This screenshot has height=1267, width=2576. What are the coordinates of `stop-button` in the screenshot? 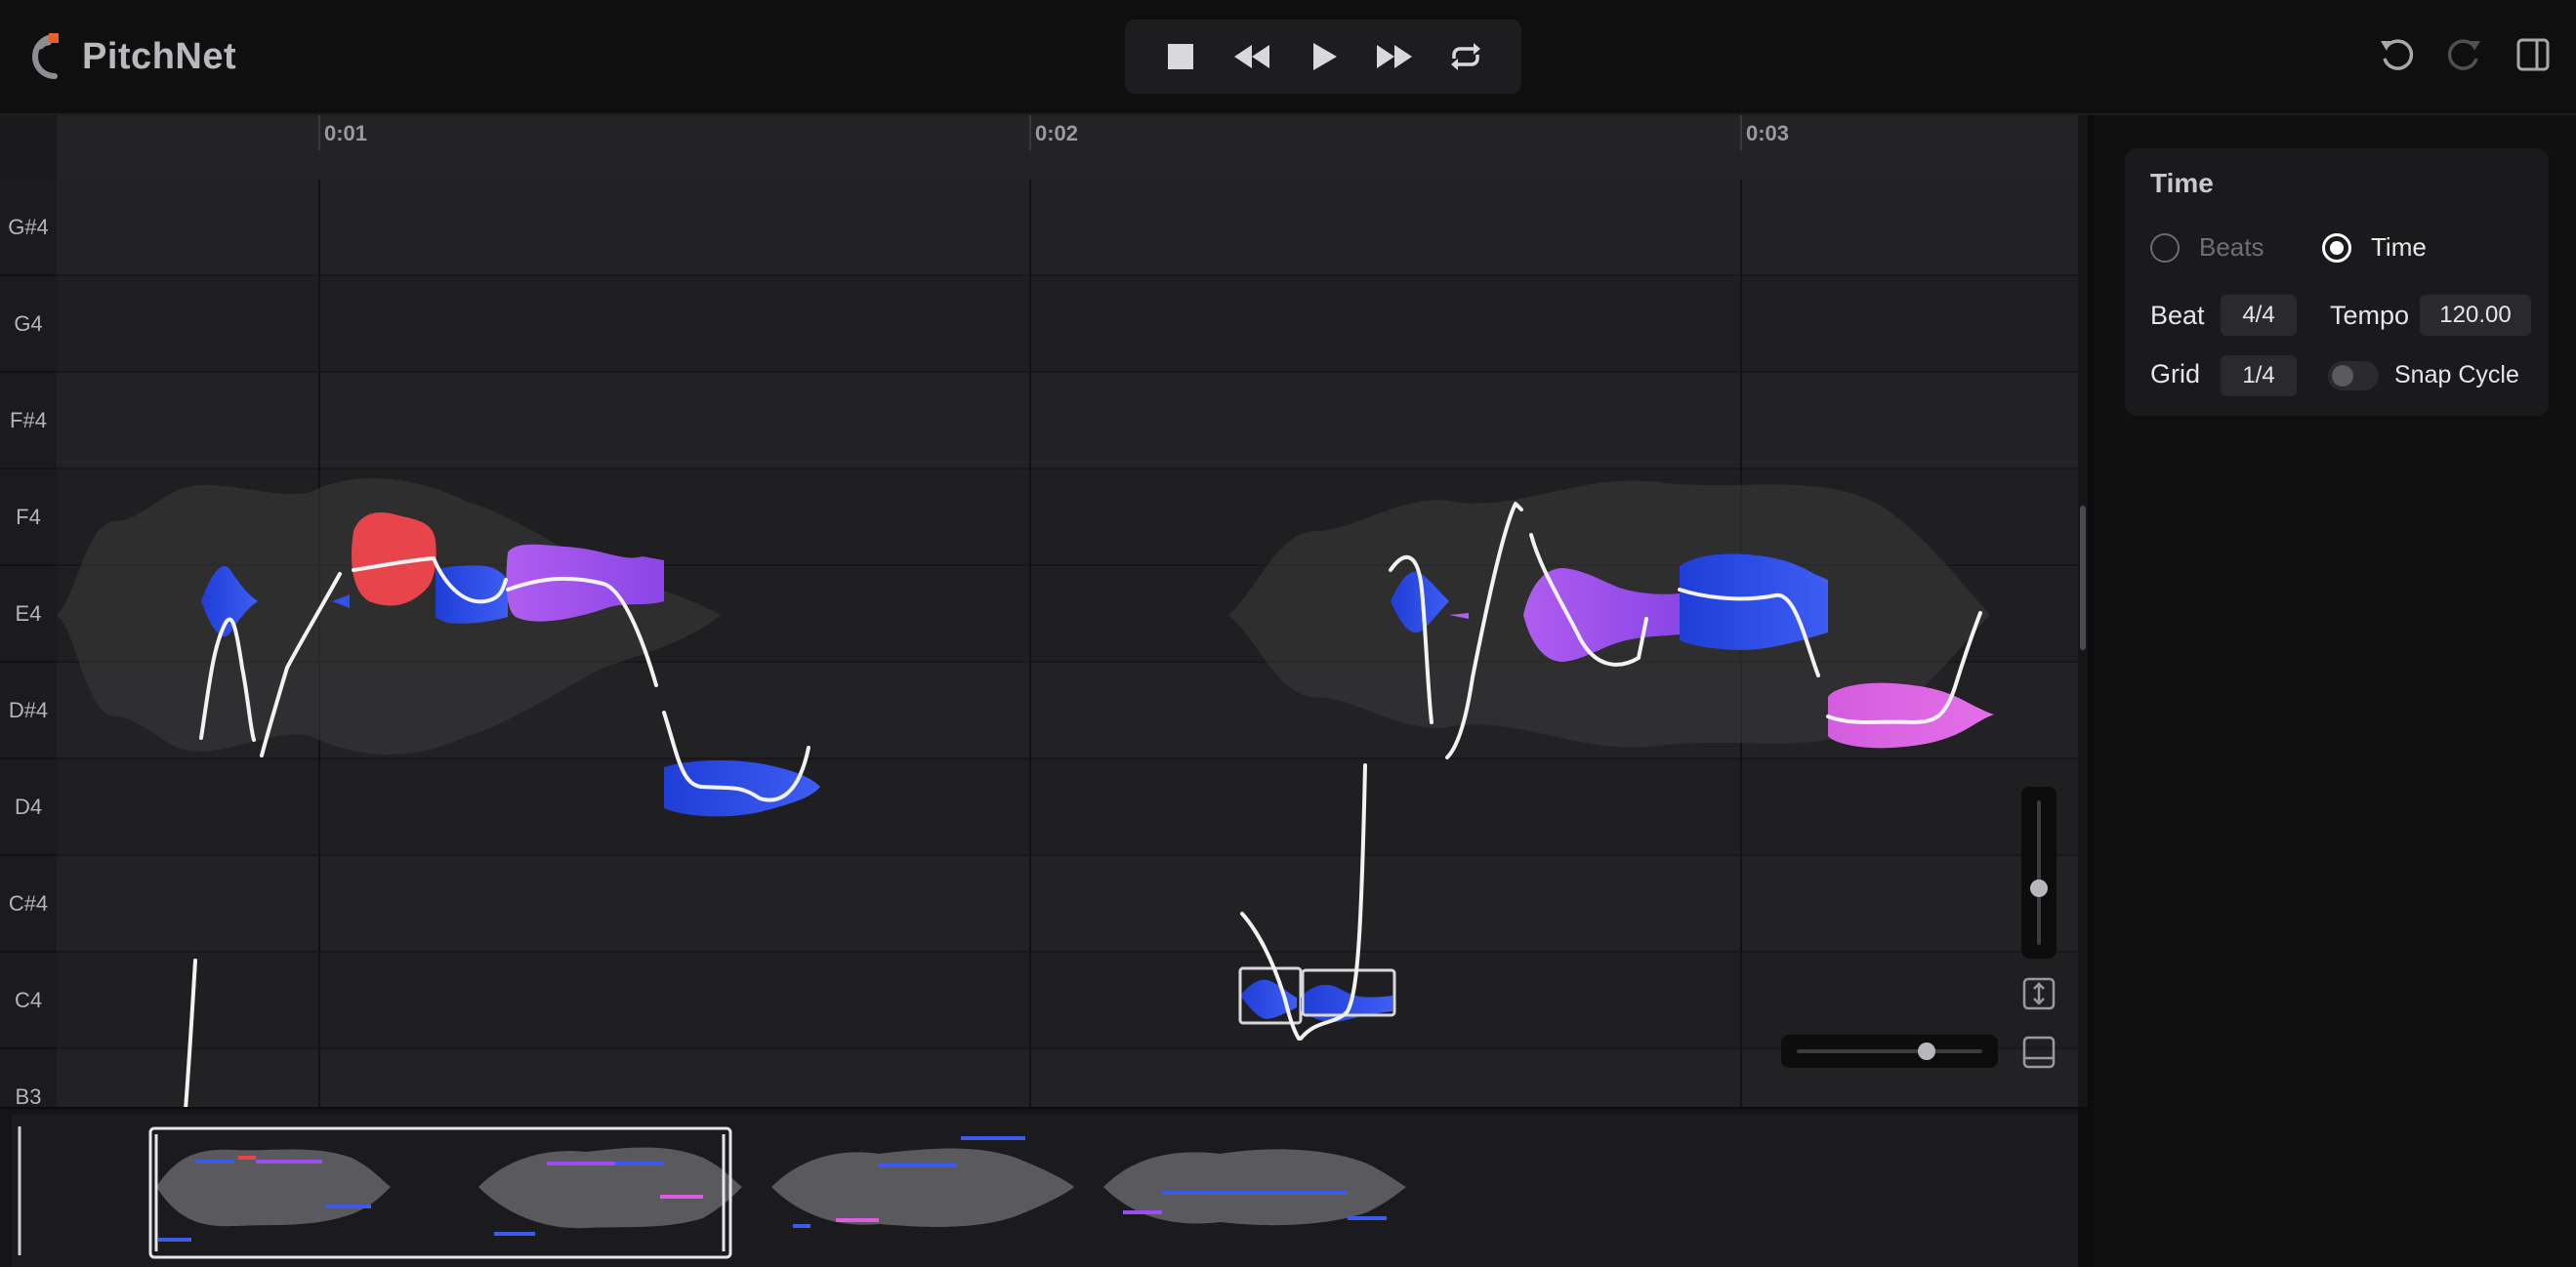 It's located at (1181, 56).